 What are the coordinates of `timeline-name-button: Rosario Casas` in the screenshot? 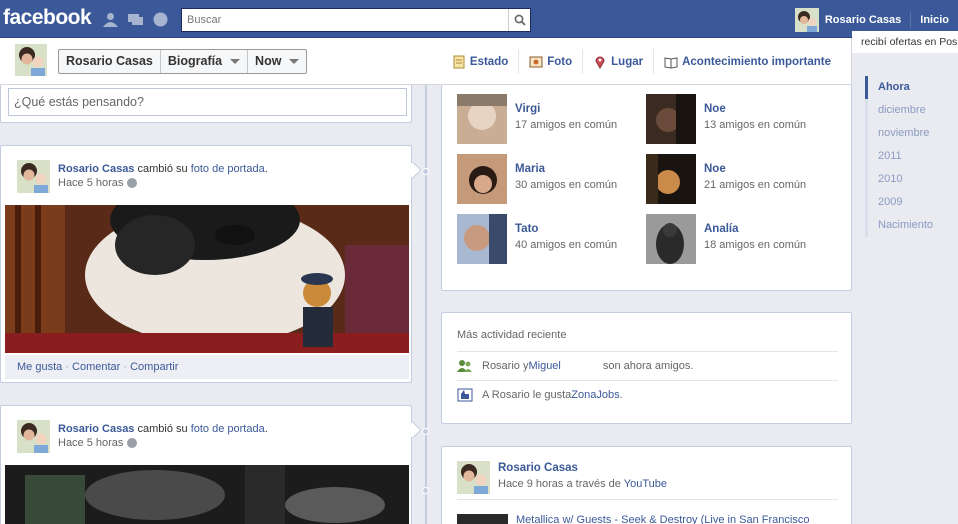 It's located at (110, 61).